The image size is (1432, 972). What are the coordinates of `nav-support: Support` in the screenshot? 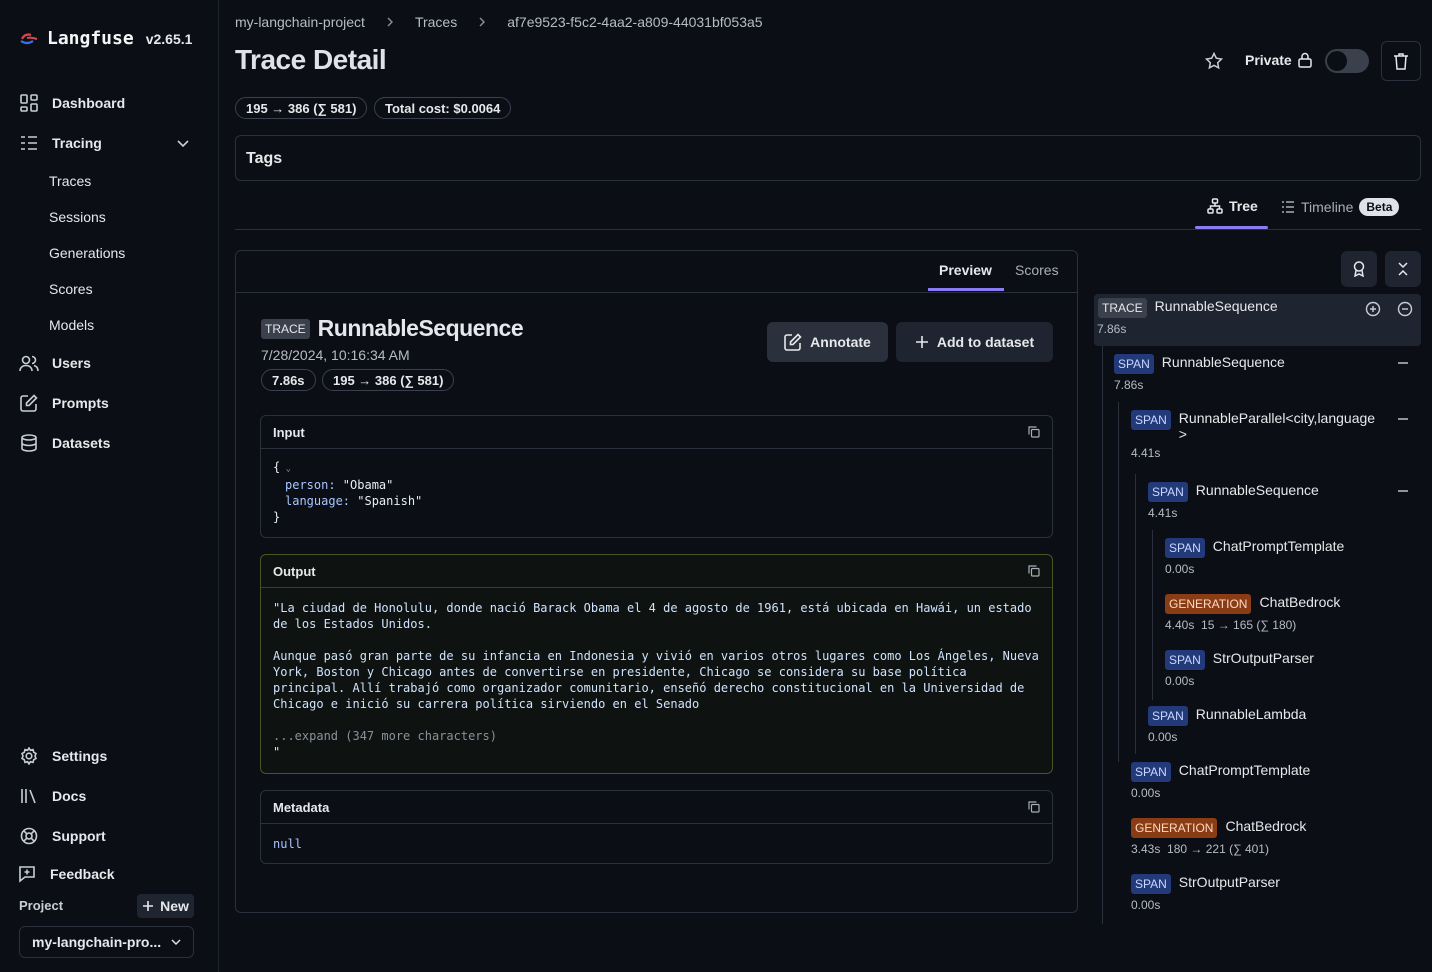 It's located at (62, 836).